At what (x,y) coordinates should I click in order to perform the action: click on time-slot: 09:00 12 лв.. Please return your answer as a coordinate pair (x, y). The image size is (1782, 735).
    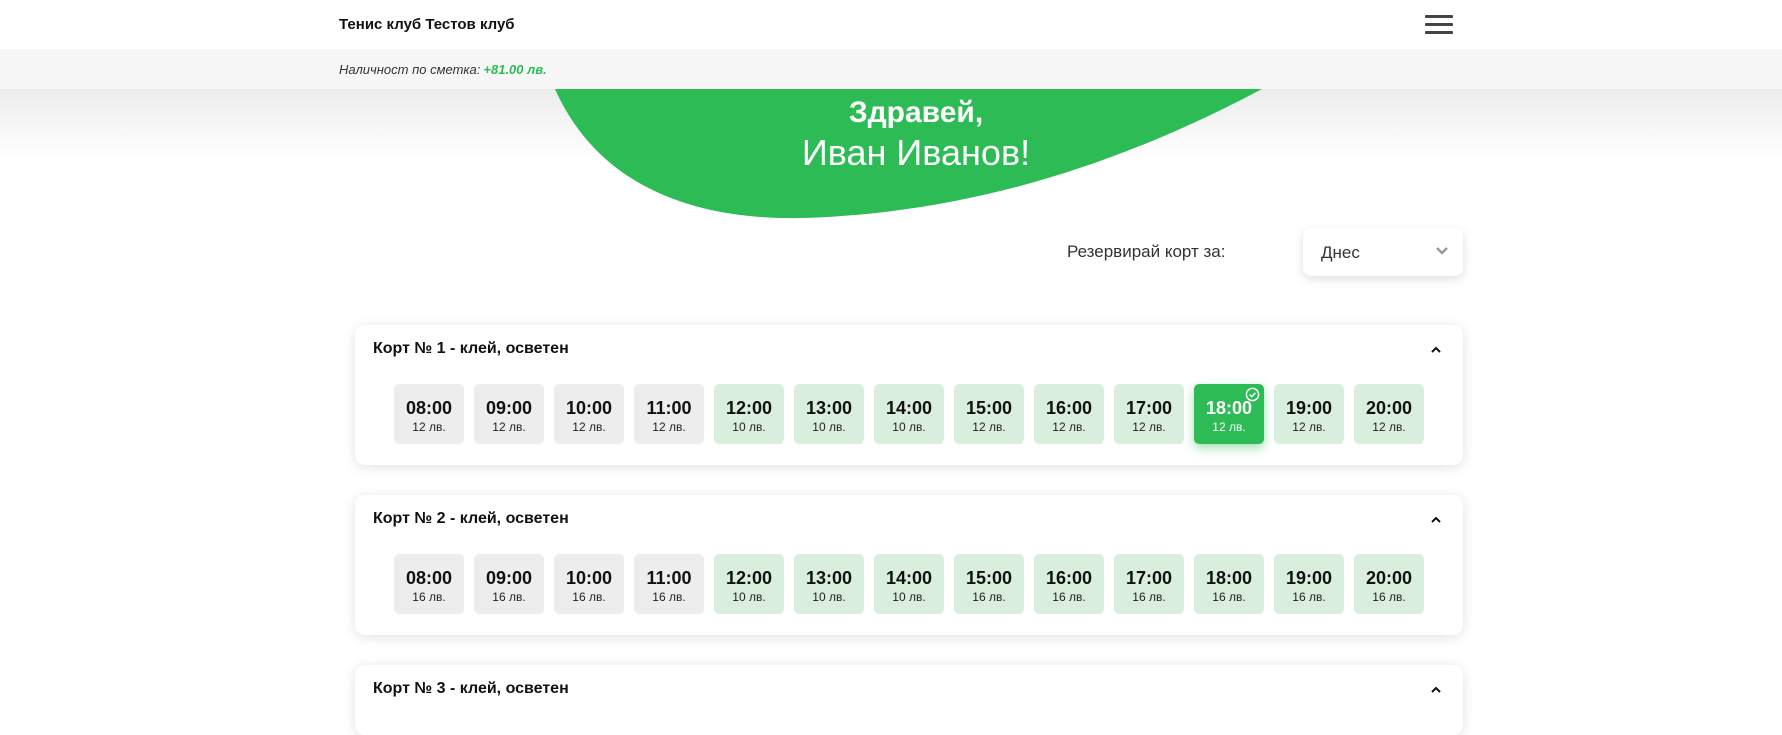
    Looking at the image, I should click on (509, 414).